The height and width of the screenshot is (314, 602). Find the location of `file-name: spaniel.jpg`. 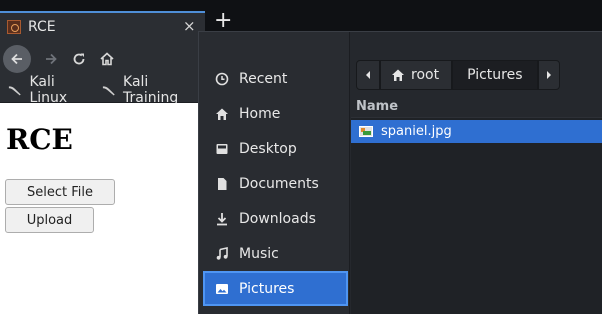

file-name: spaniel.jpg is located at coordinates (416, 131).